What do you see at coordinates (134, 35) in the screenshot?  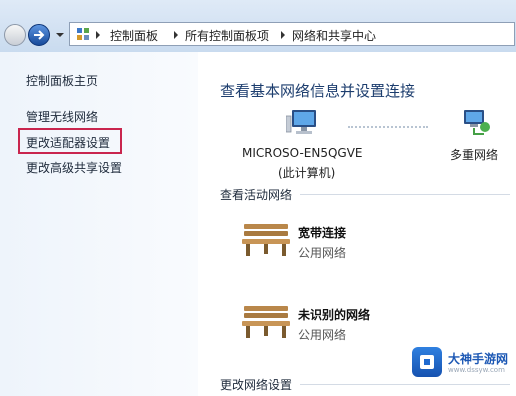 I see `breadcrumb-control-panel: 控制面板` at bounding box center [134, 35].